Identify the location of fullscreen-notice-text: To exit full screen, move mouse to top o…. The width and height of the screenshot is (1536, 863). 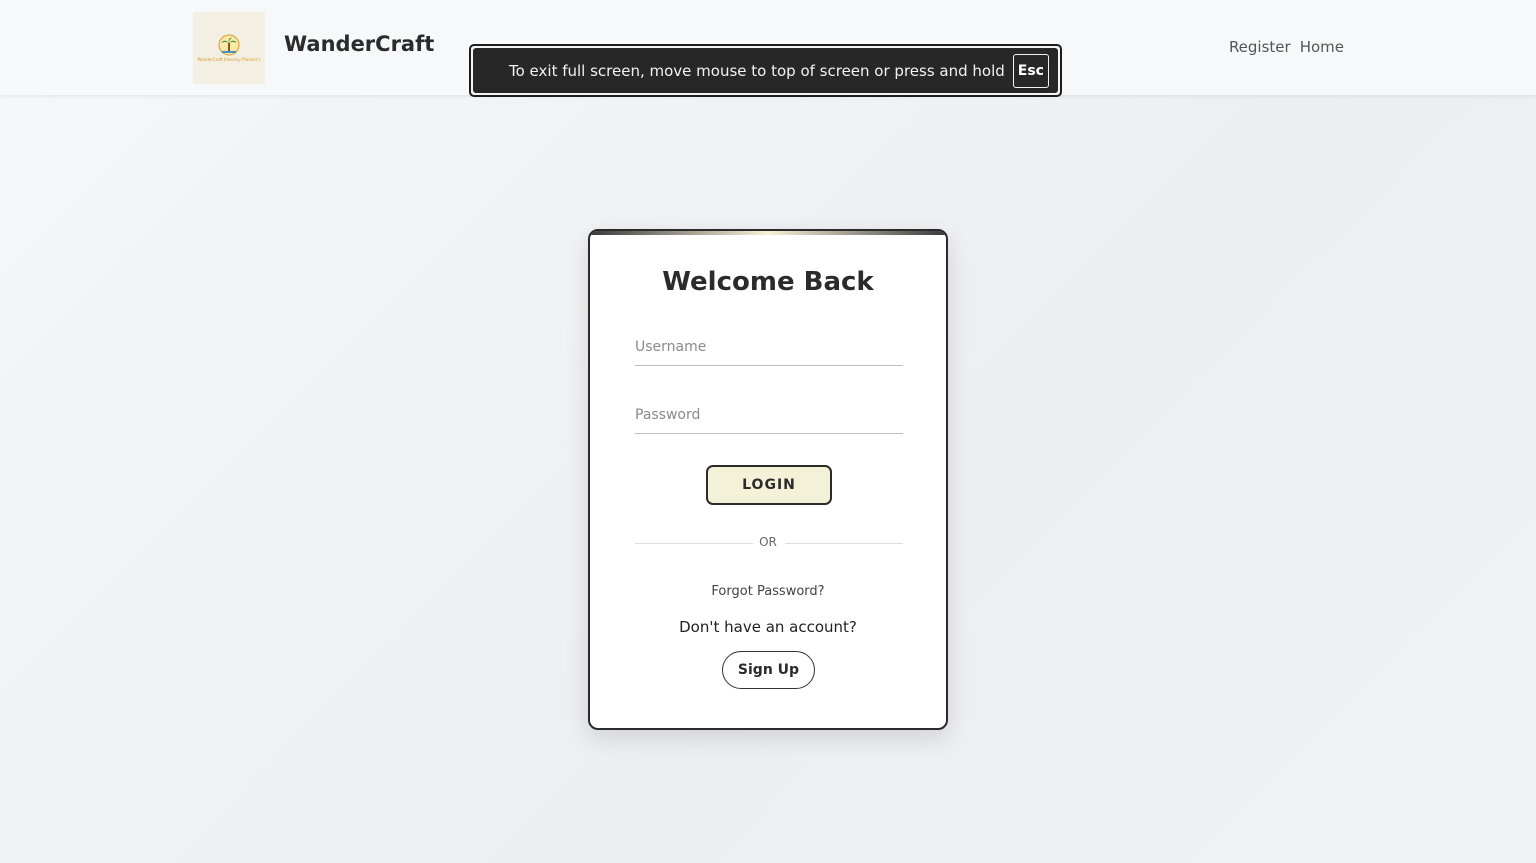
(757, 70).